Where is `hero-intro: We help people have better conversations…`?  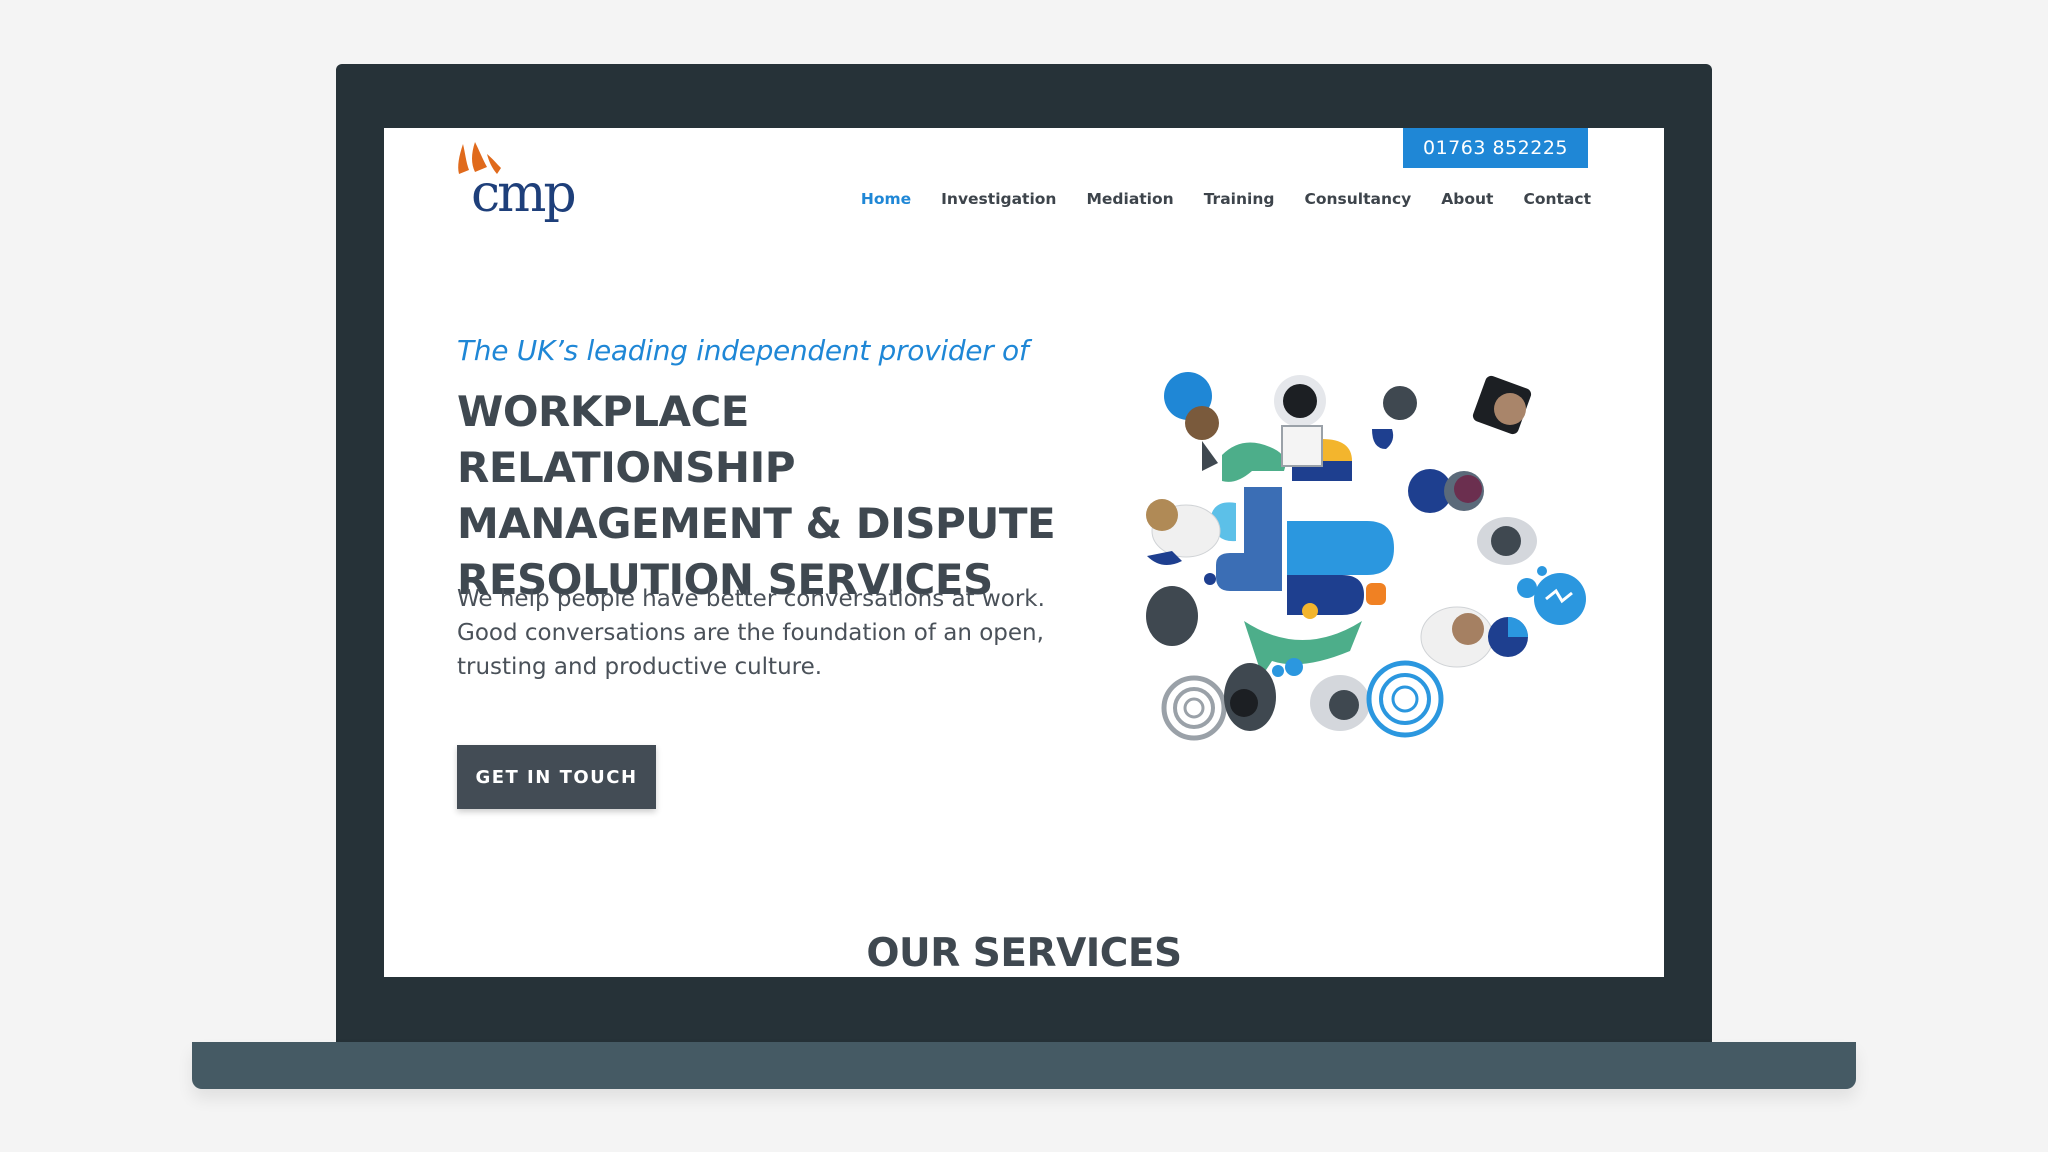
hero-intro: We help people have better conversations… is located at coordinates (767, 633).